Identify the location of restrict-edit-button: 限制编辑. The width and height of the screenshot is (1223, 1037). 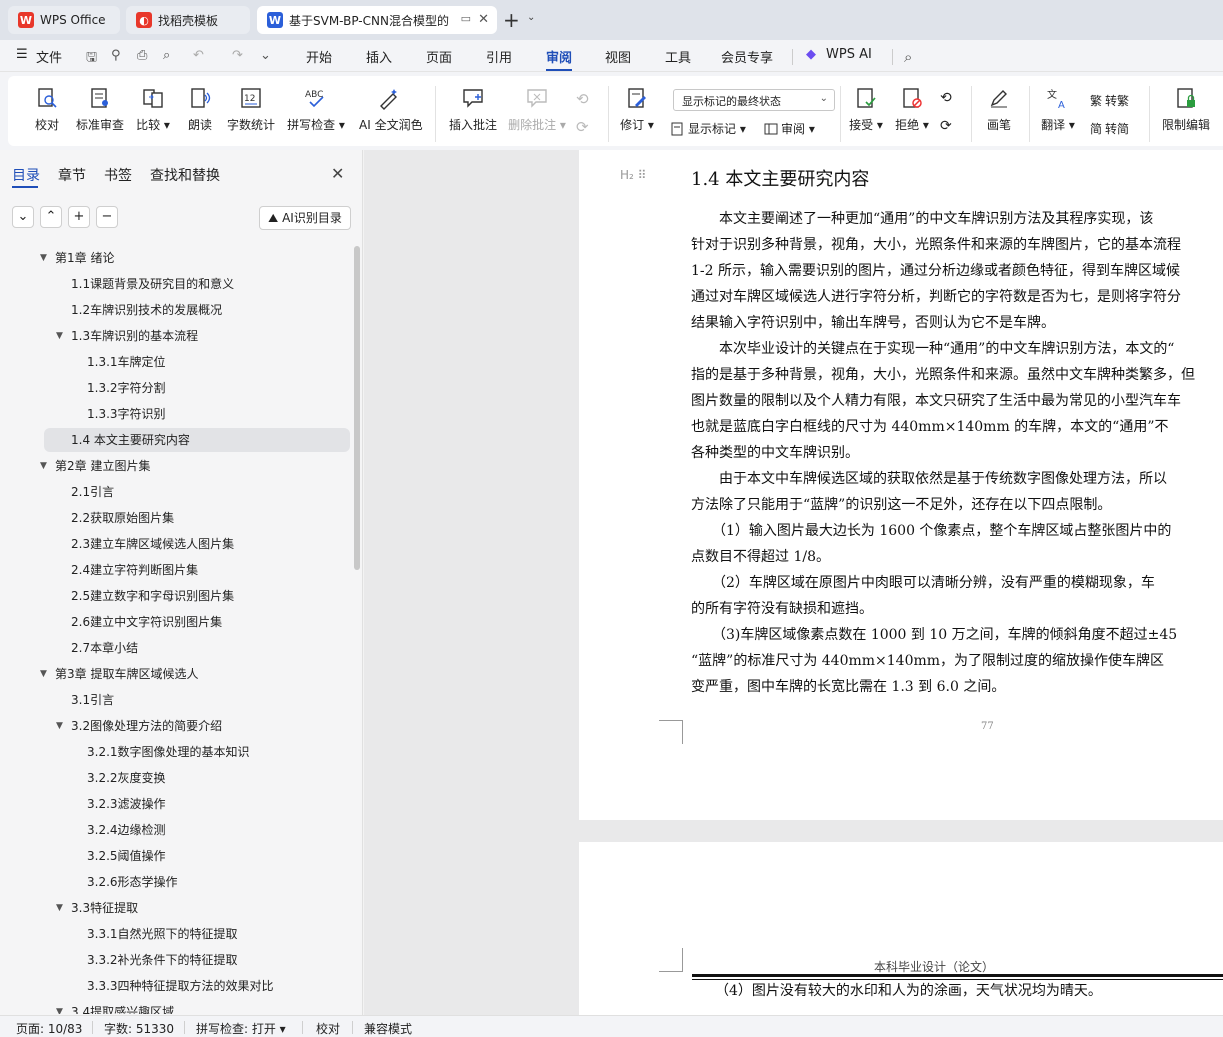
(1186, 109).